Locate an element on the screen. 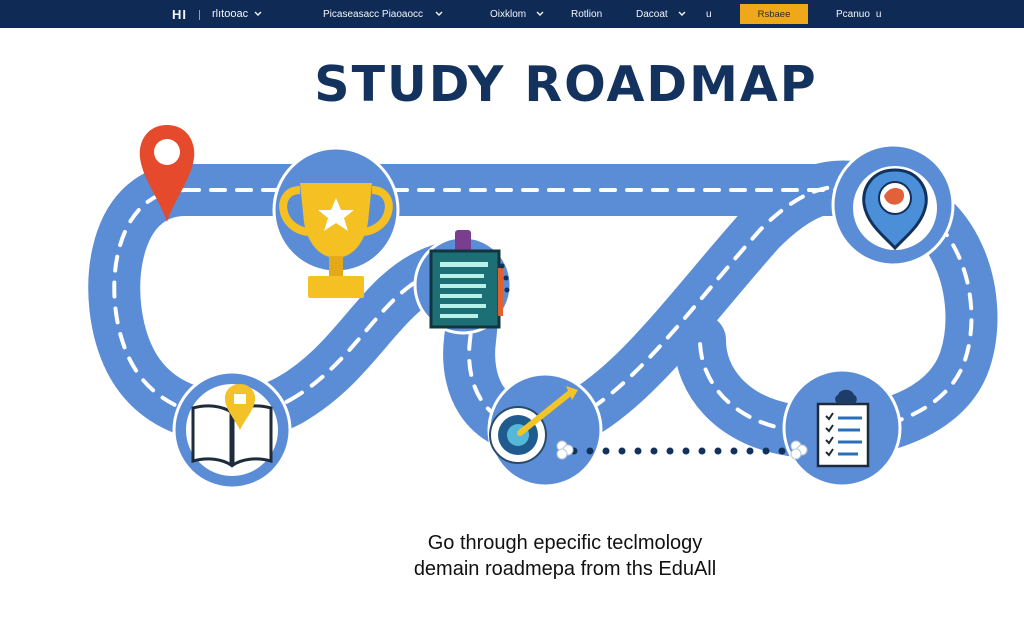  map-pin-globe-icon is located at coordinates (895, 208).